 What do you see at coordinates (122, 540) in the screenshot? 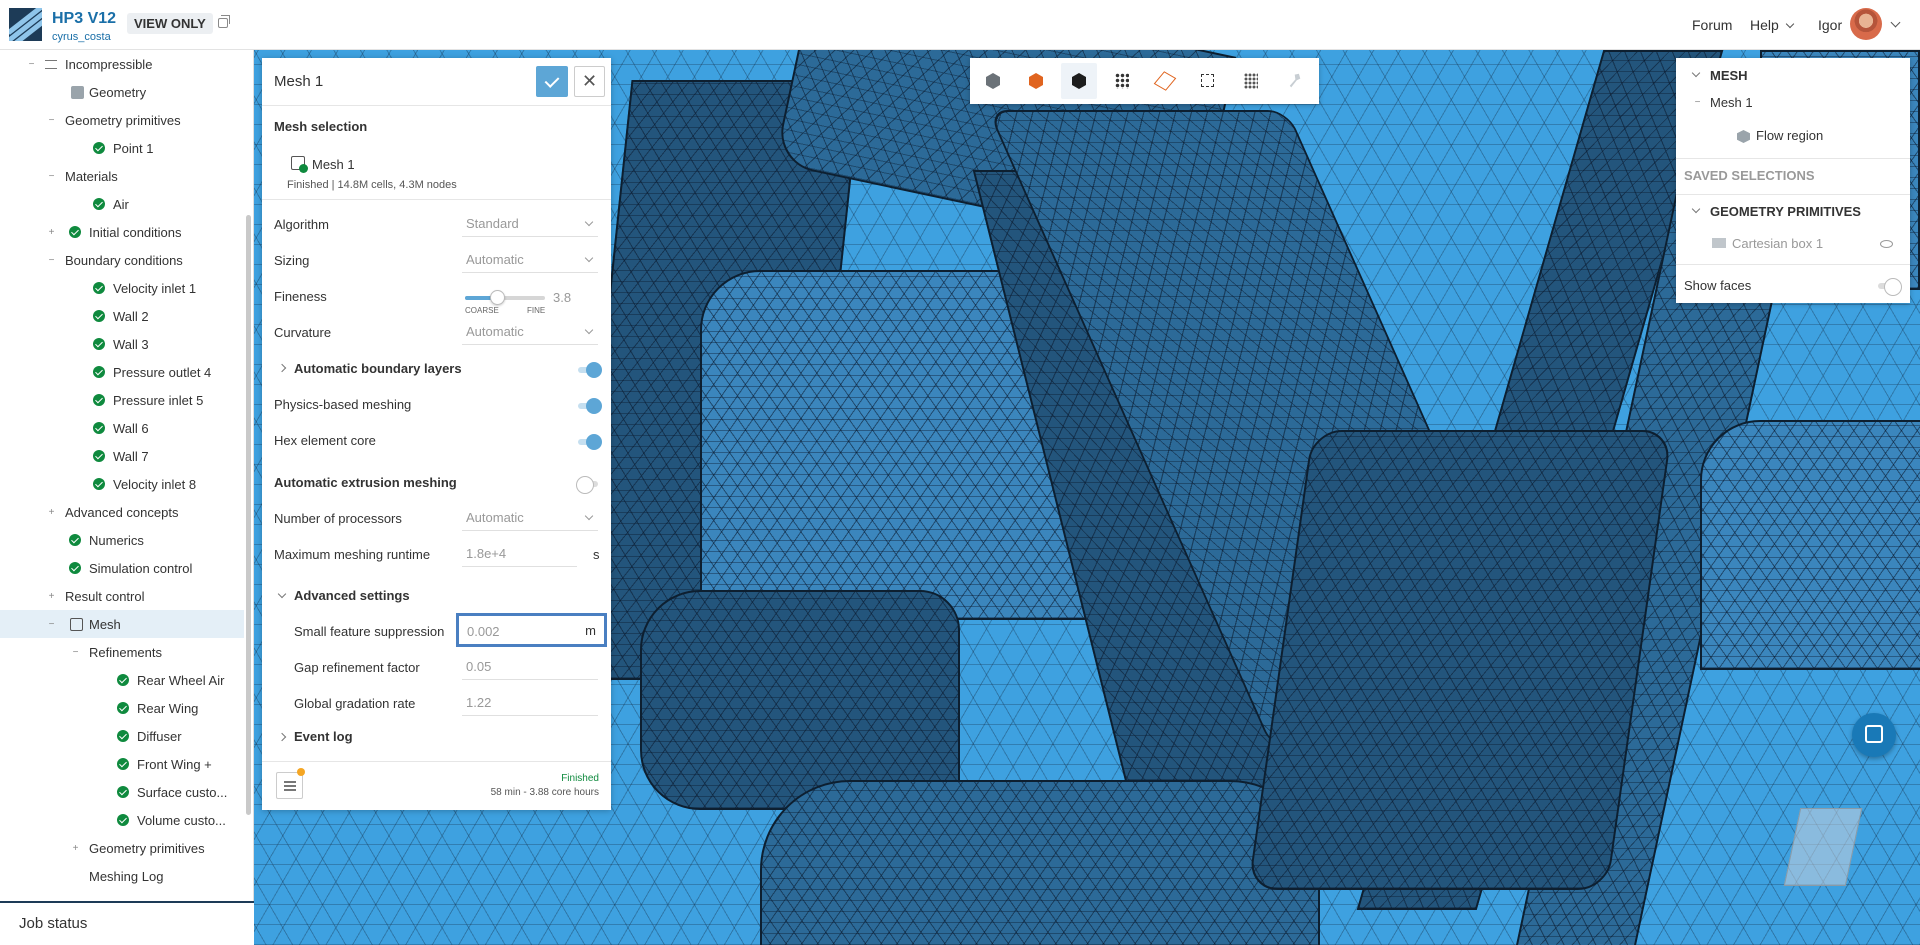
I see `tree-item-numerics: Numerics` at bounding box center [122, 540].